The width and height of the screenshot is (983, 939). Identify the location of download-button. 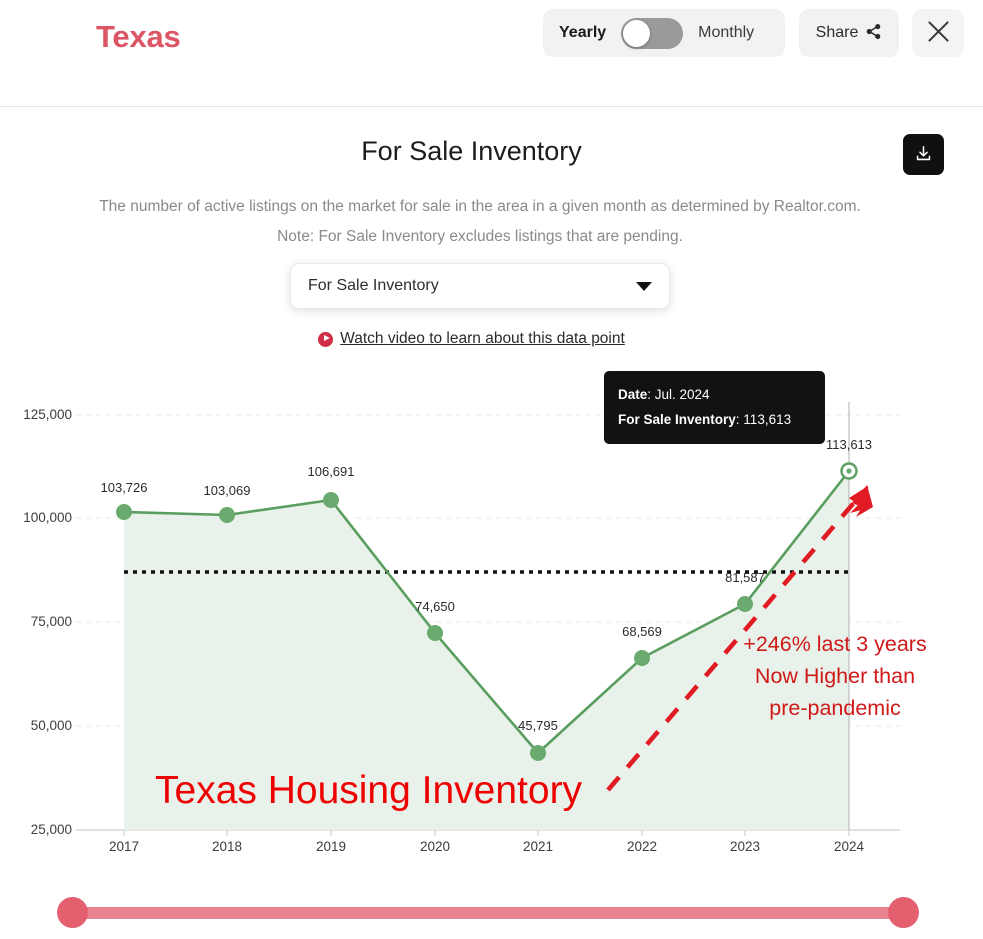
(923, 154).